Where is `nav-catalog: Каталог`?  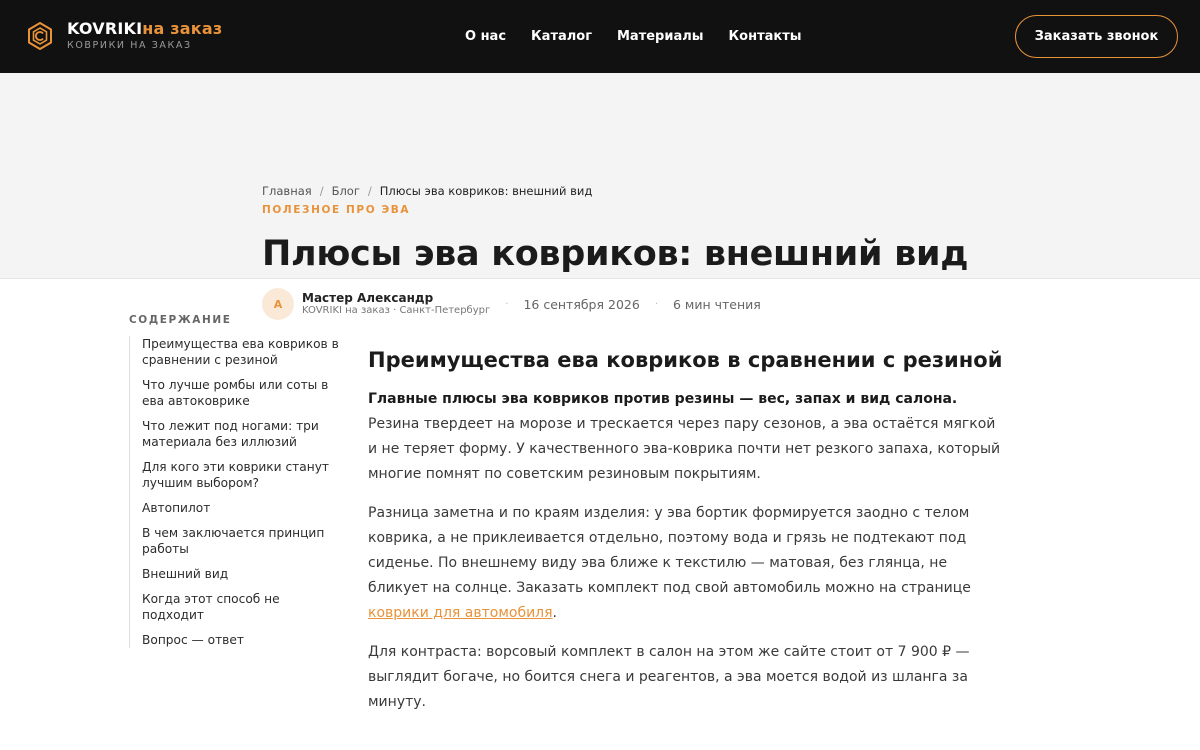
nav-catalog: Каталог is located at coordinates (561, 37).